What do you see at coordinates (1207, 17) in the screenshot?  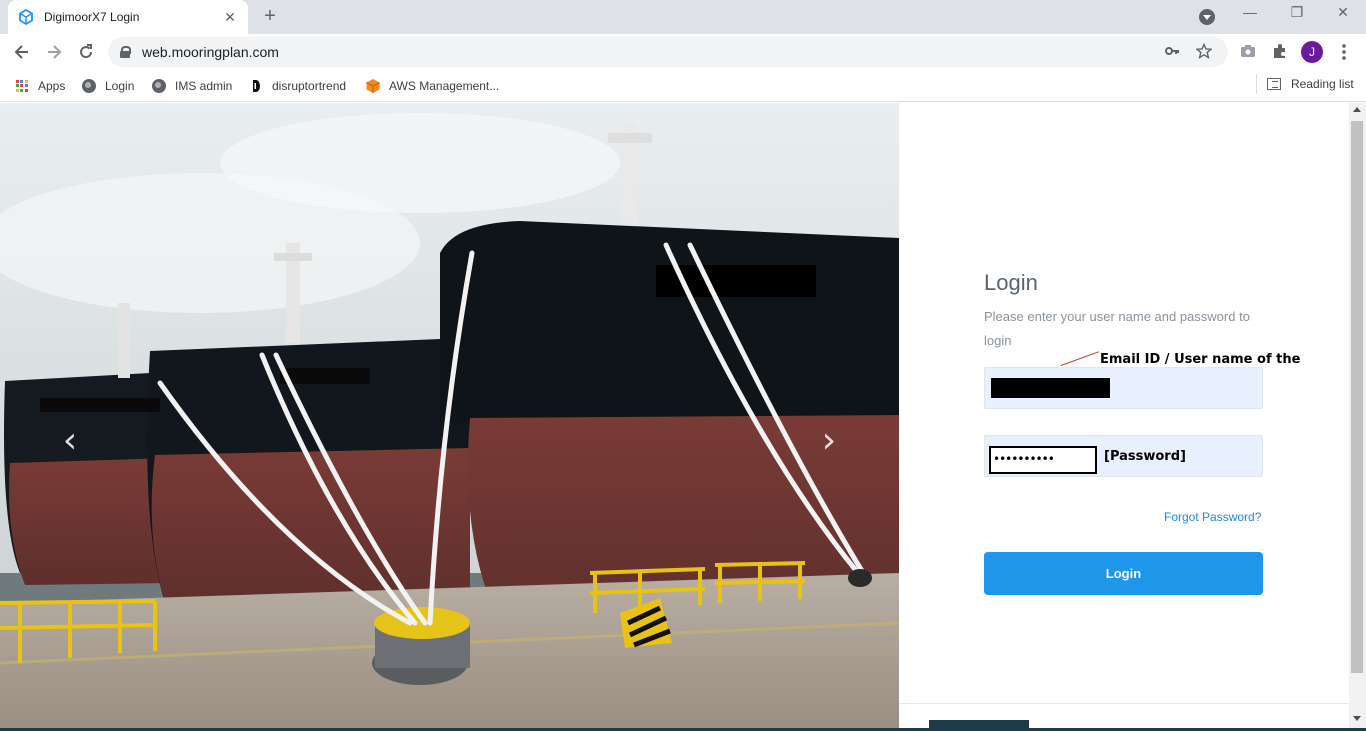 I see `tab-search-icon` at bounding box center [1207, 17].